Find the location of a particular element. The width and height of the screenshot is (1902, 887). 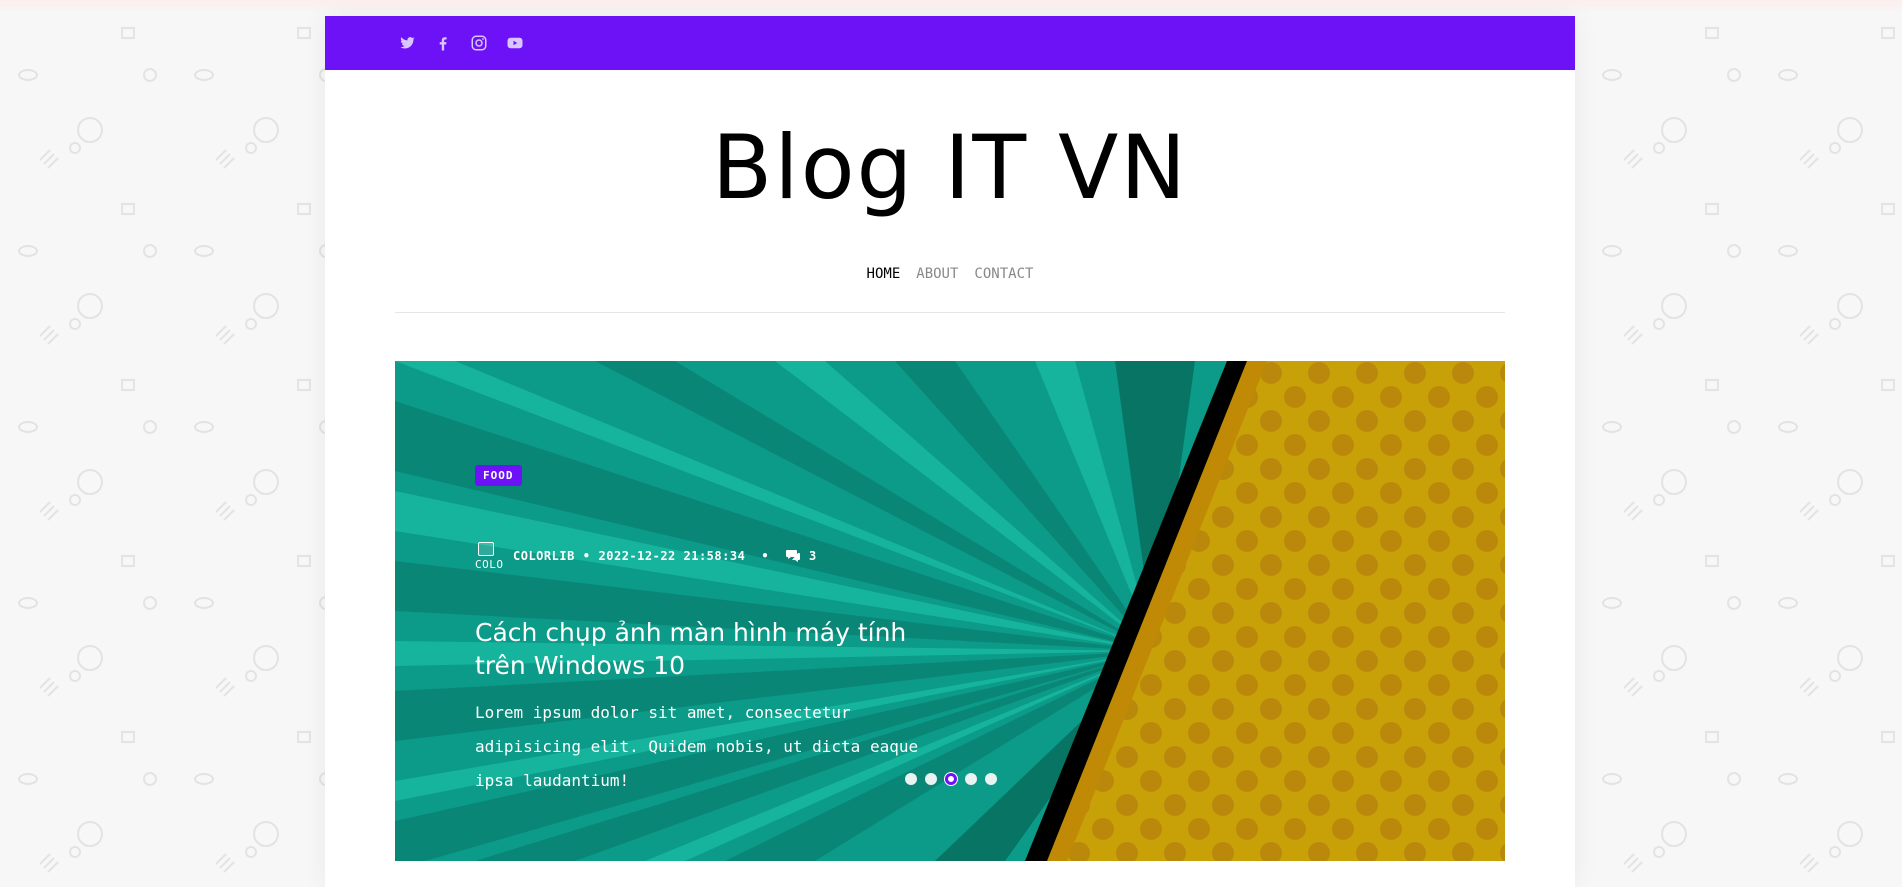

header-divider is located at coordinates (950, 312).